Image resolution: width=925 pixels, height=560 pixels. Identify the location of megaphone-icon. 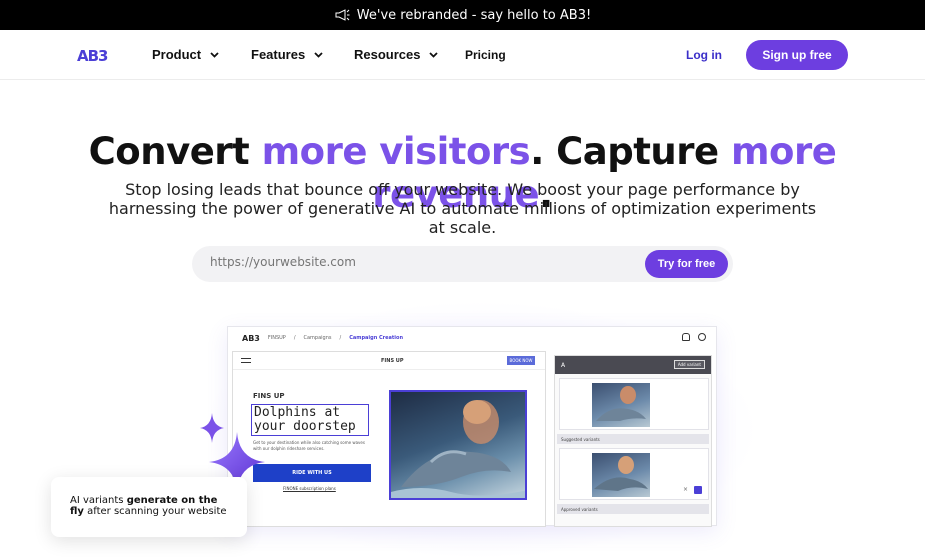
(342, 15).